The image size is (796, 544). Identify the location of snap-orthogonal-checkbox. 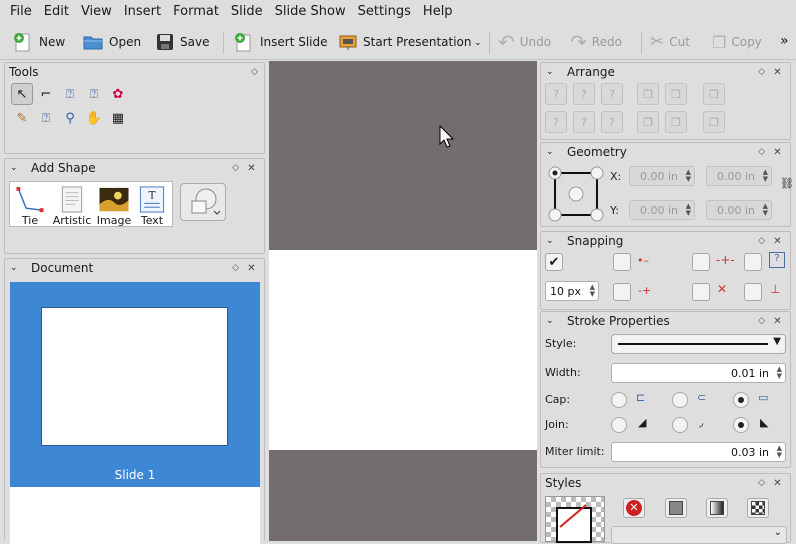
(701, 262).